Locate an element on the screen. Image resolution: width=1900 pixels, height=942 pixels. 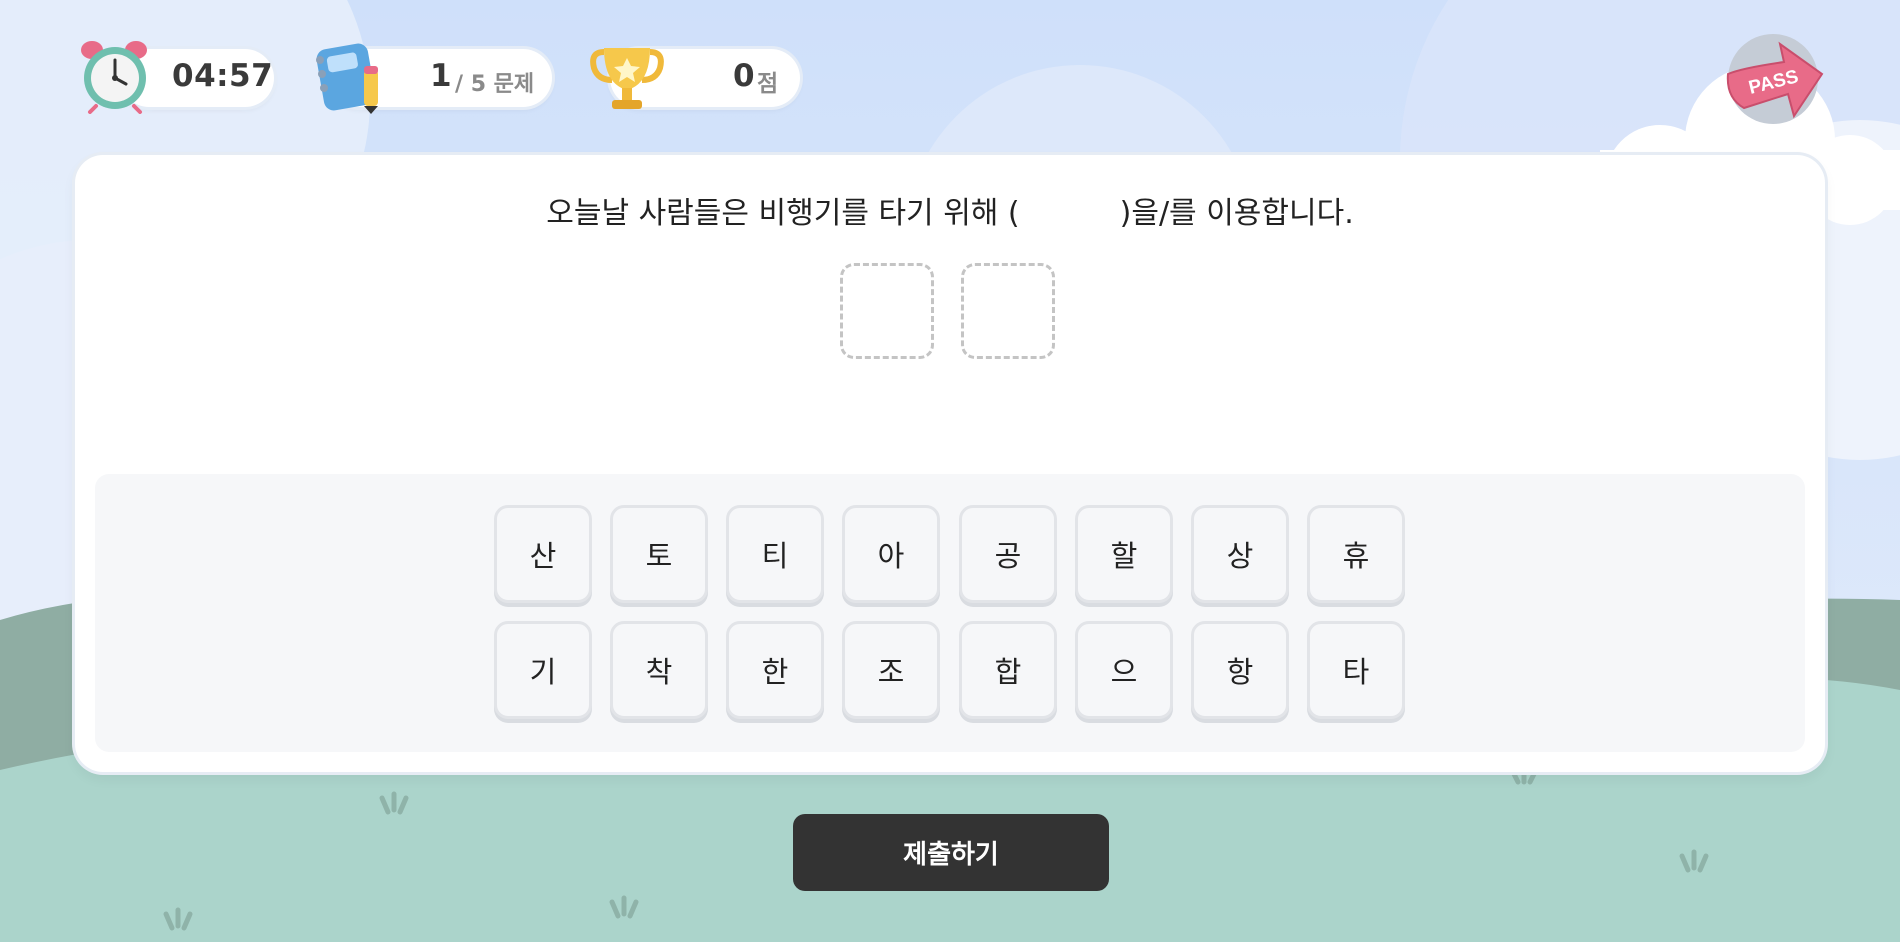
question-after: )을/를 이용합니다. is located at coordinates (1236, 213).